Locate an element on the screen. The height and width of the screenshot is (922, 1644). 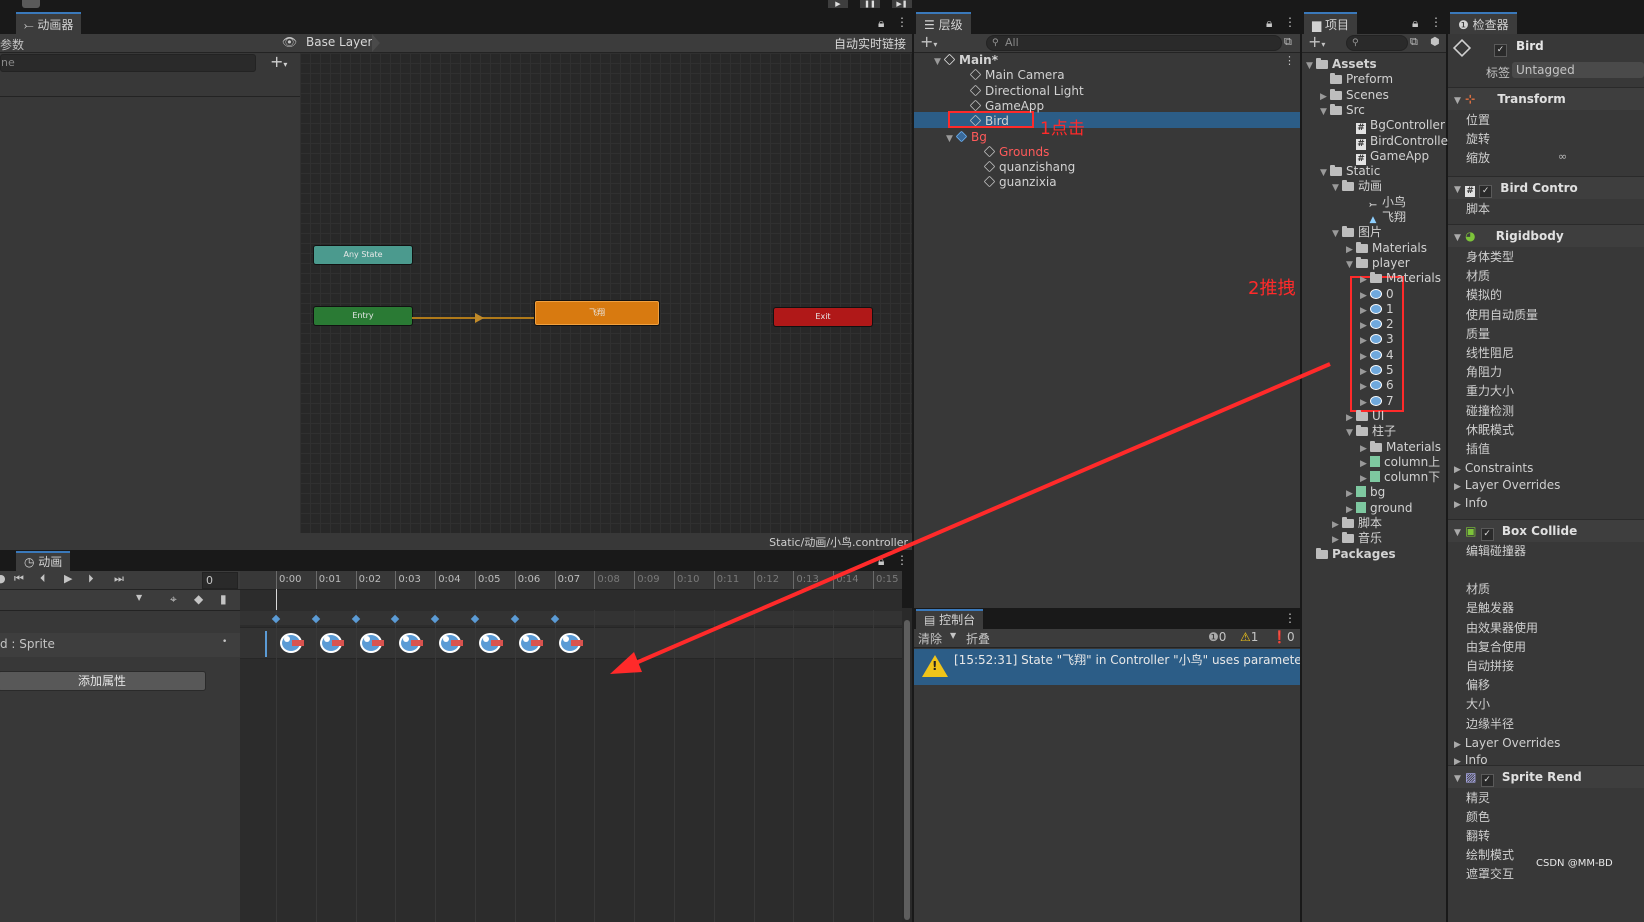
drag-arrow-head-icon is located at coordinates (626, 663).